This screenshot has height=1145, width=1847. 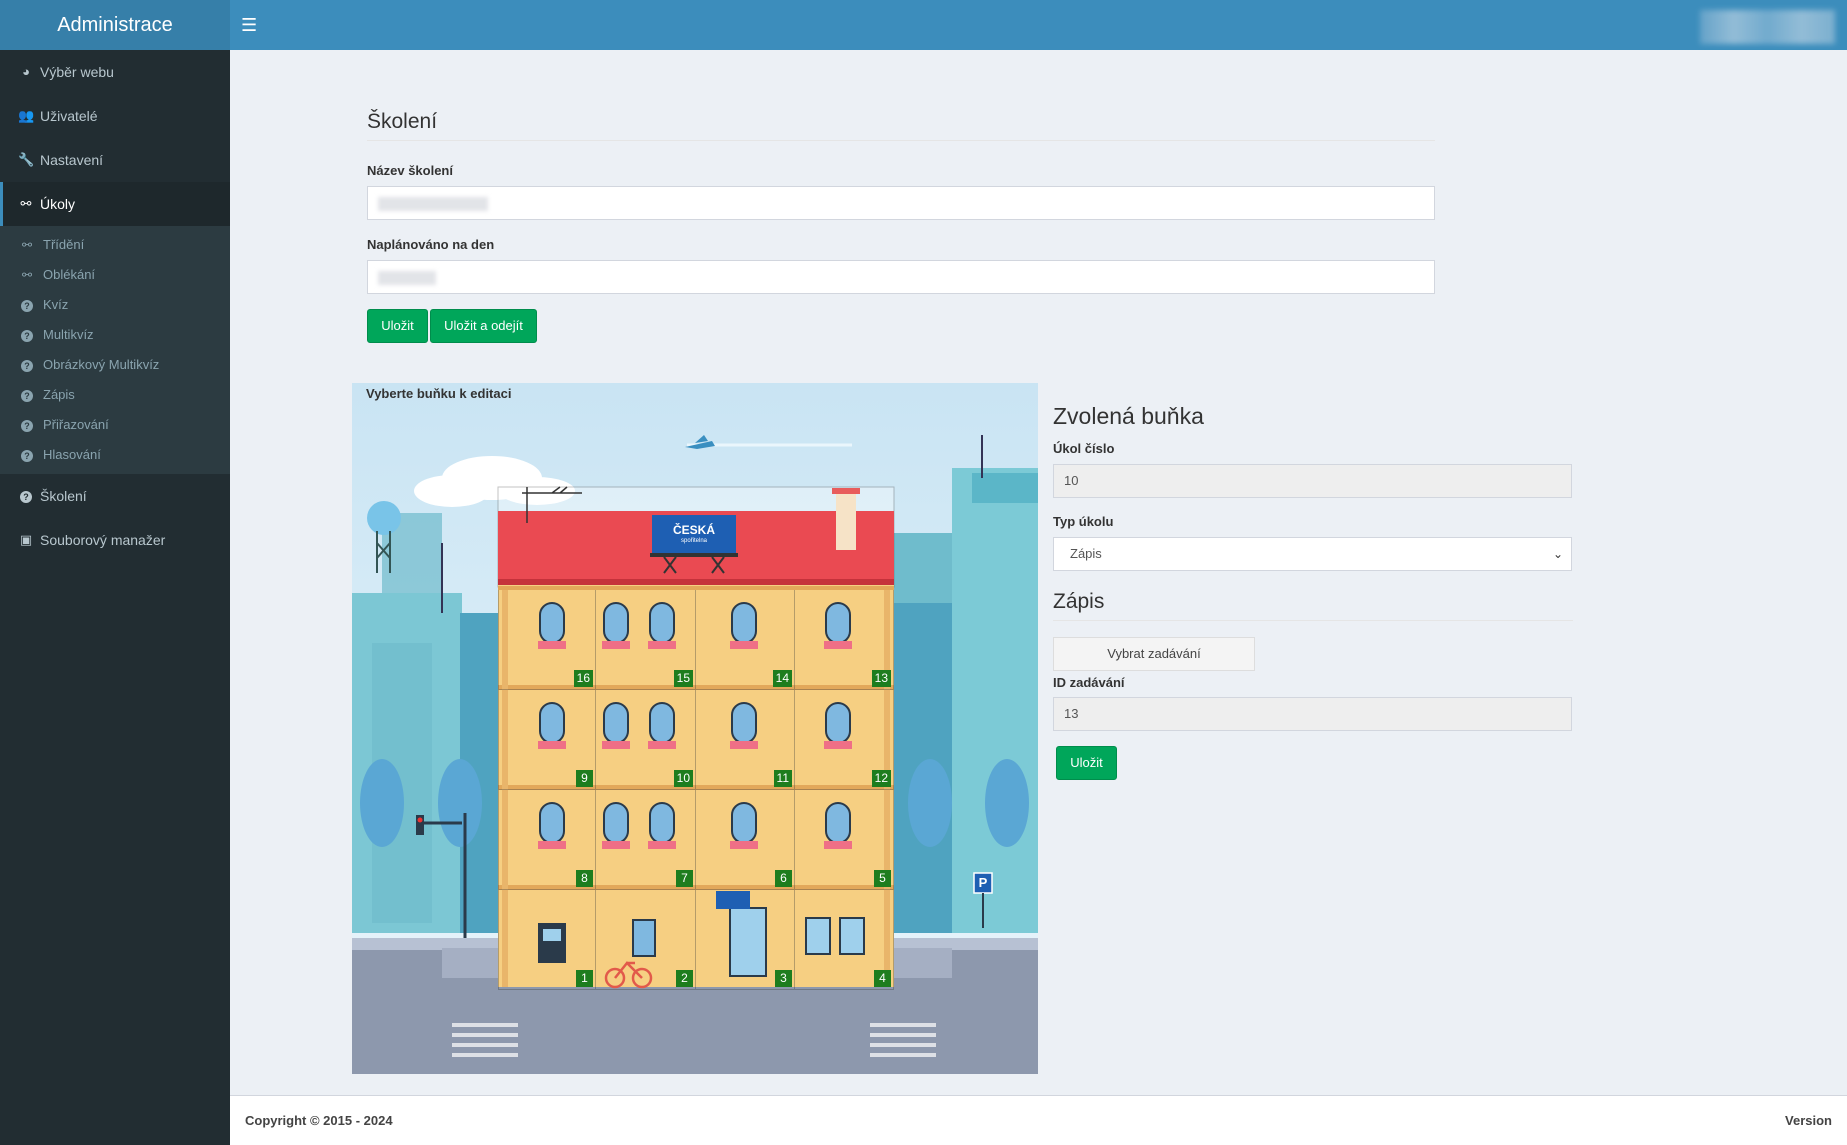 I want to click on sidebar-item-uzivatele: 👥 Uživatelé, so click(x=115, y=116).